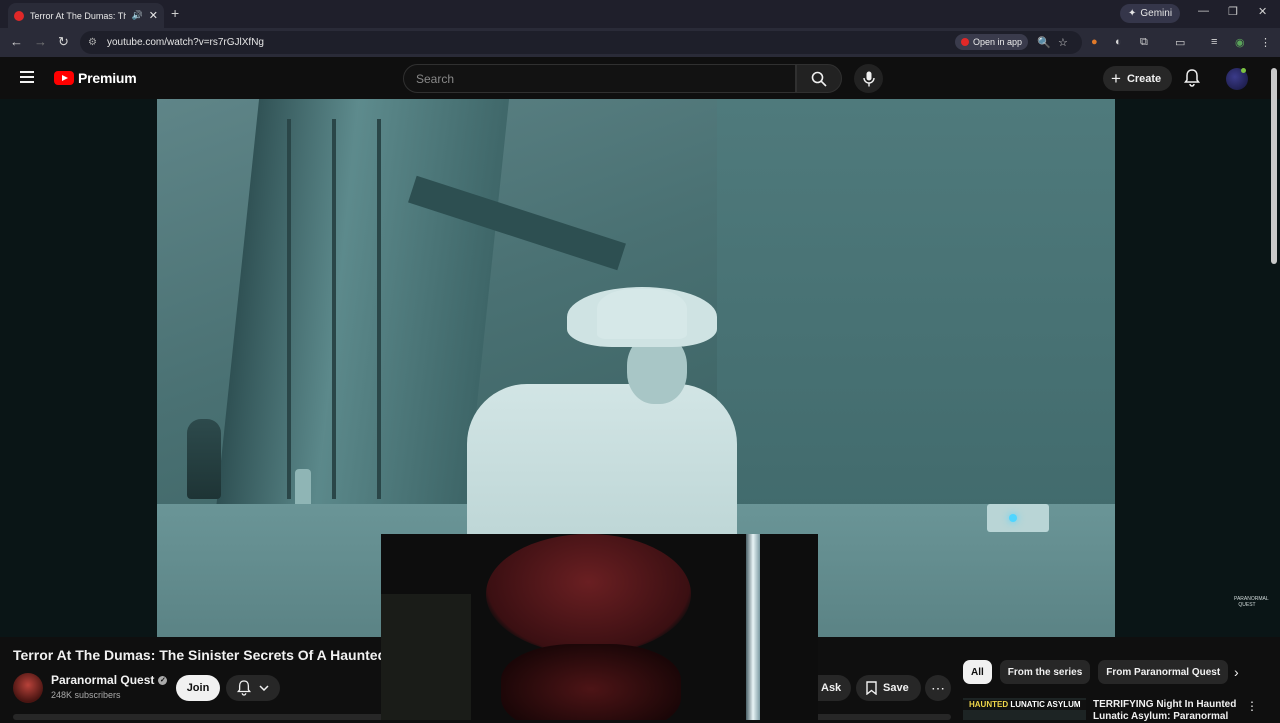 This screenshot has height=723, width=1280. What do you see at coordinates (253, 688) in the screenshot?
I see `subscription-notifications-button` at bounding box center [253, 688].